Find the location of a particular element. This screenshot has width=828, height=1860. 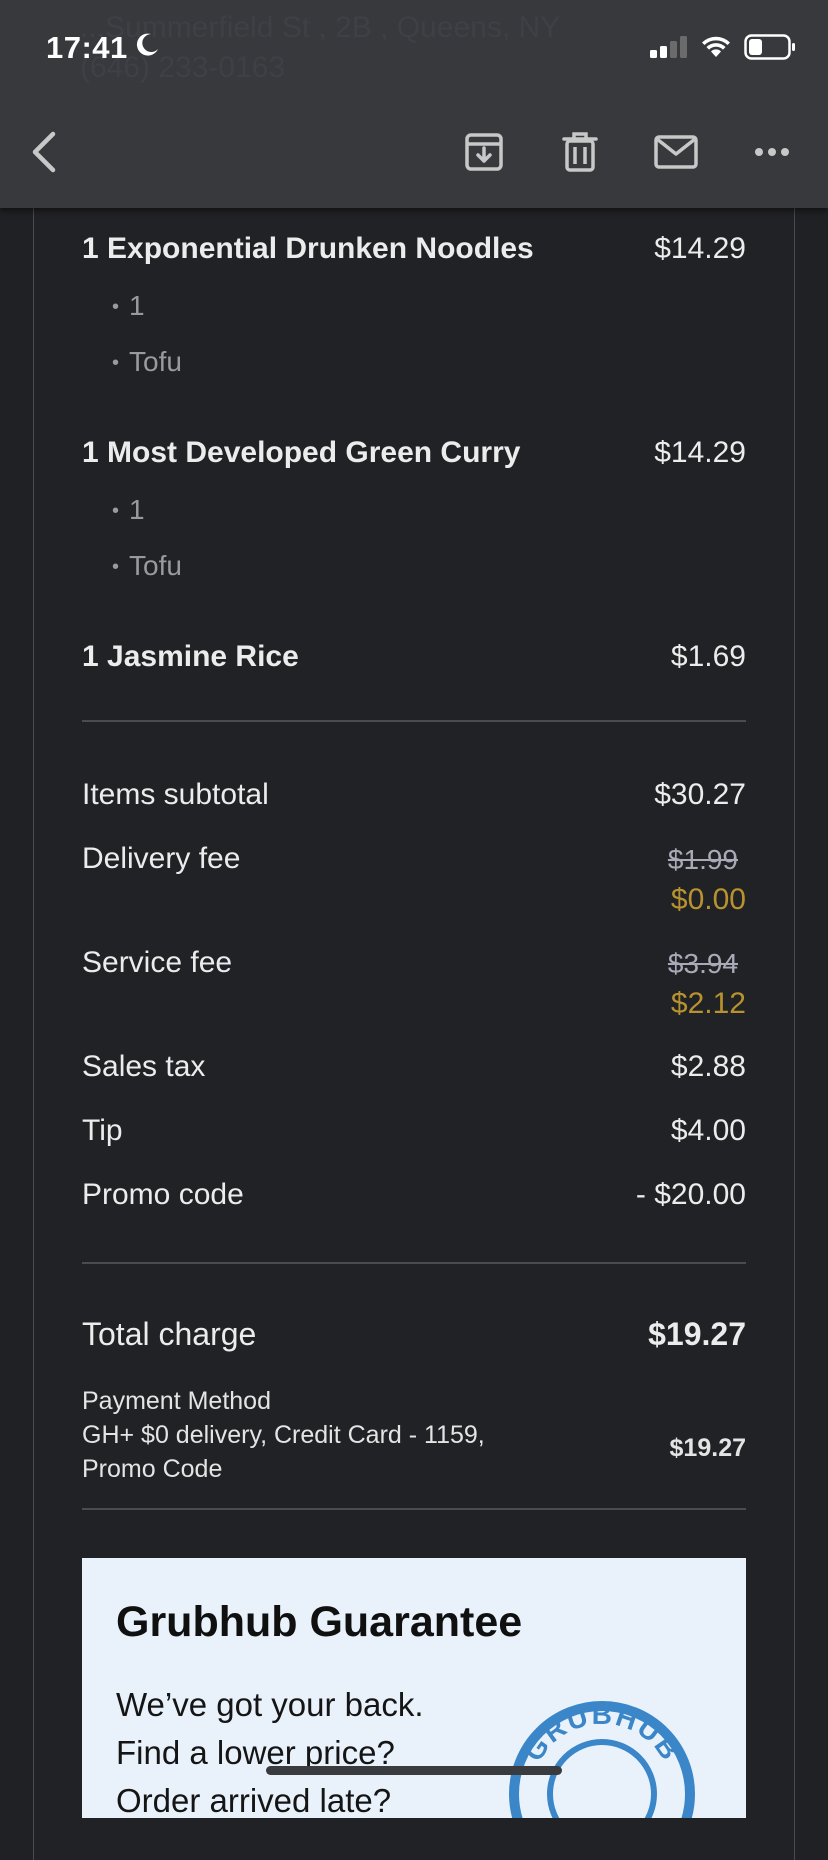

more-button is located at coordinates (772, 152).